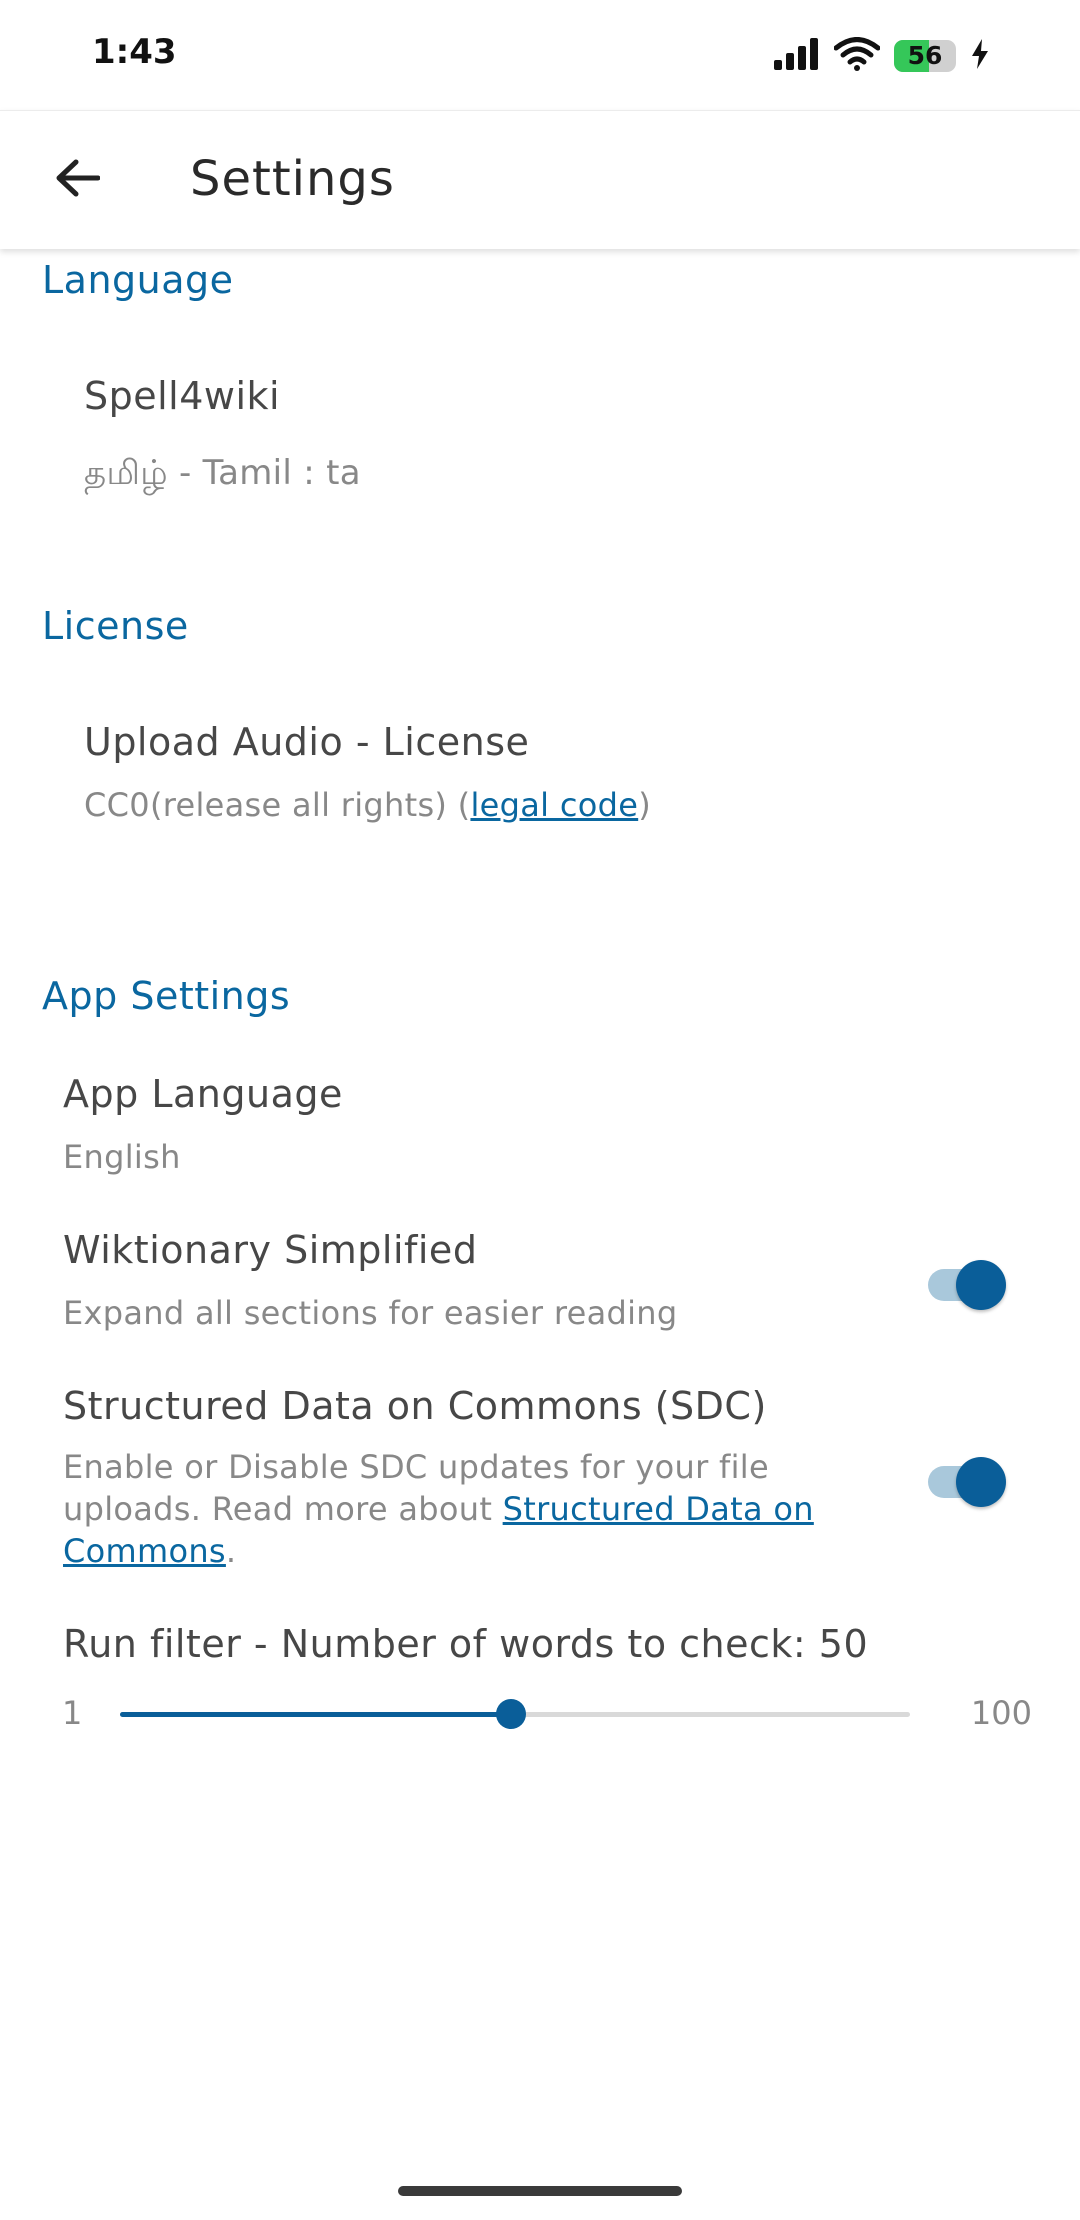 The height and width of the screenshot is (2220, 1080). Describe the element at coordinates (644, 805) in the screenshot. I see `upload-license-summary-end: )` at that location.